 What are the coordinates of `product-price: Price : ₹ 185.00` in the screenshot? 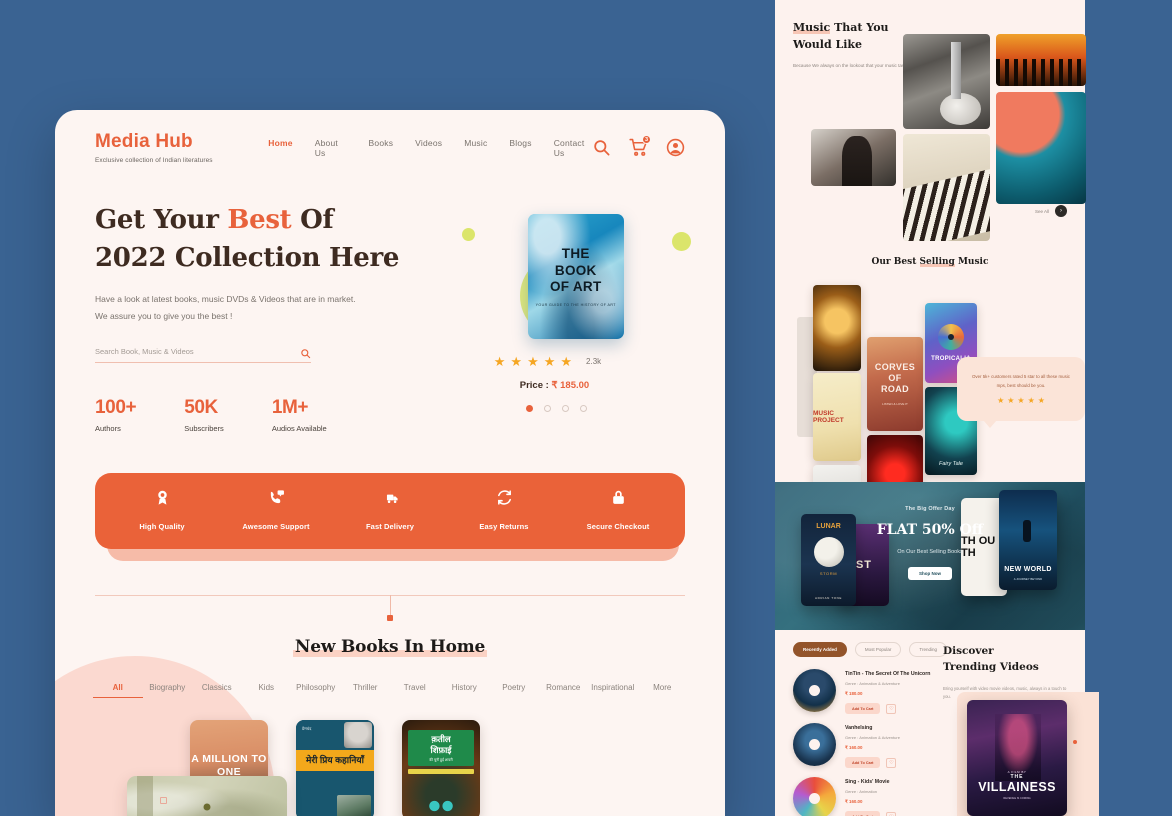 It's located at (602, 385).